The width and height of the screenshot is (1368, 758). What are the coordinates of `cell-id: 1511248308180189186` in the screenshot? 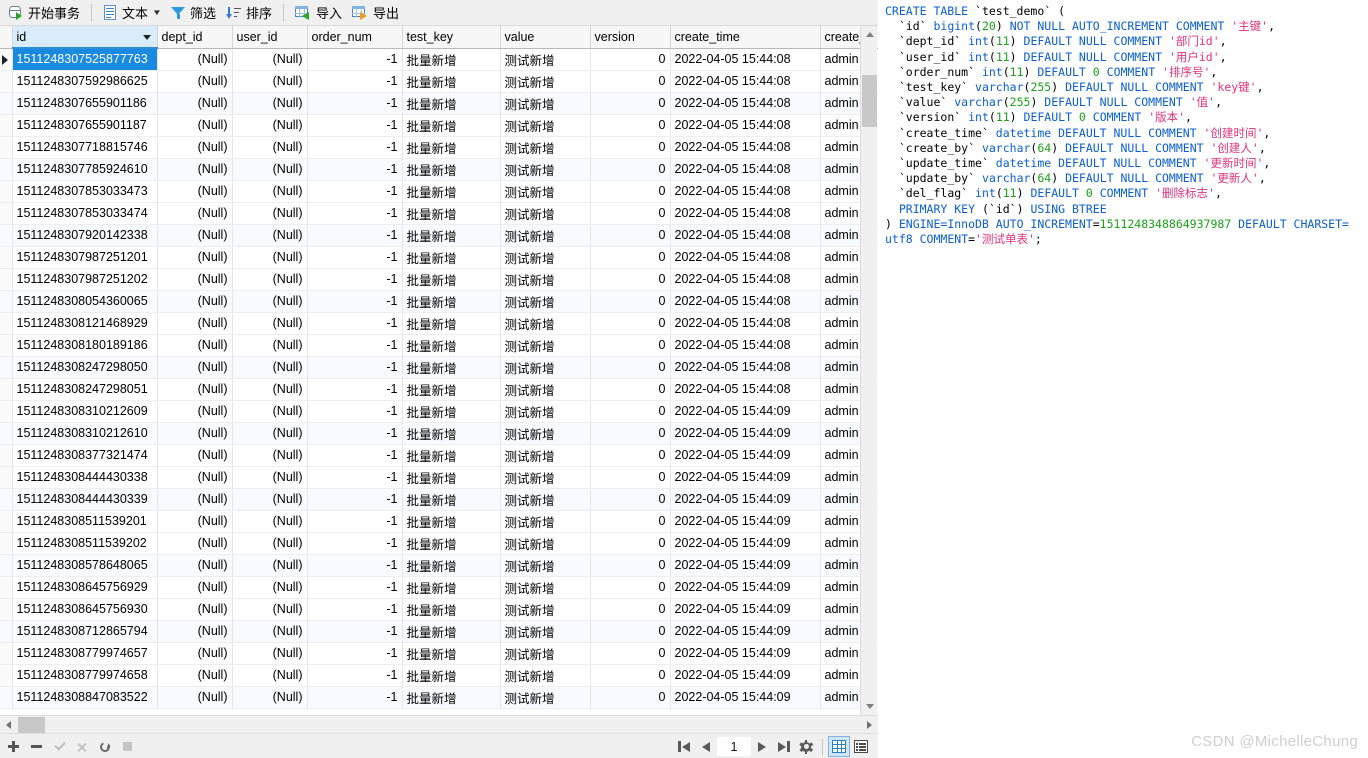 It's located at (85, 345).